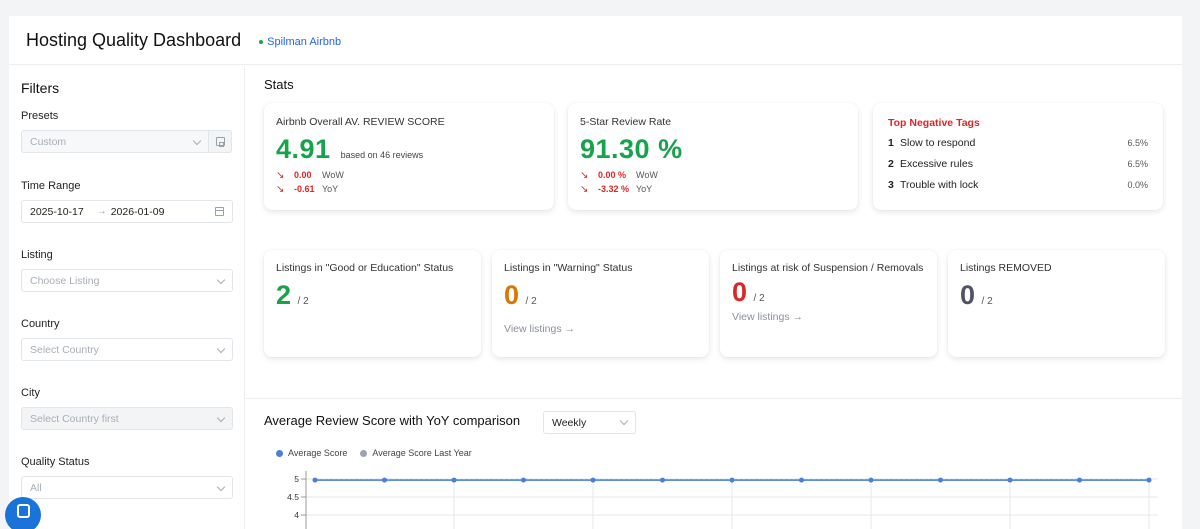 This screenshot has width=1200, height=529. Describe the element at coordinates (631, 149) in the screenshot. I see `five-star-value: 91.30 %` at that location.